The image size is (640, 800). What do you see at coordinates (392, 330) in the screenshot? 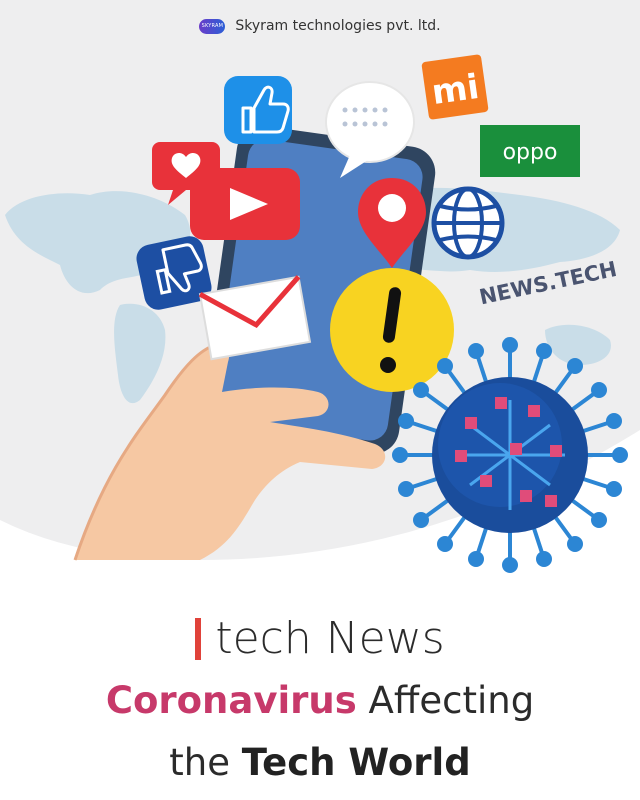
I see `warning-icon` at bounding box center [392, 330].